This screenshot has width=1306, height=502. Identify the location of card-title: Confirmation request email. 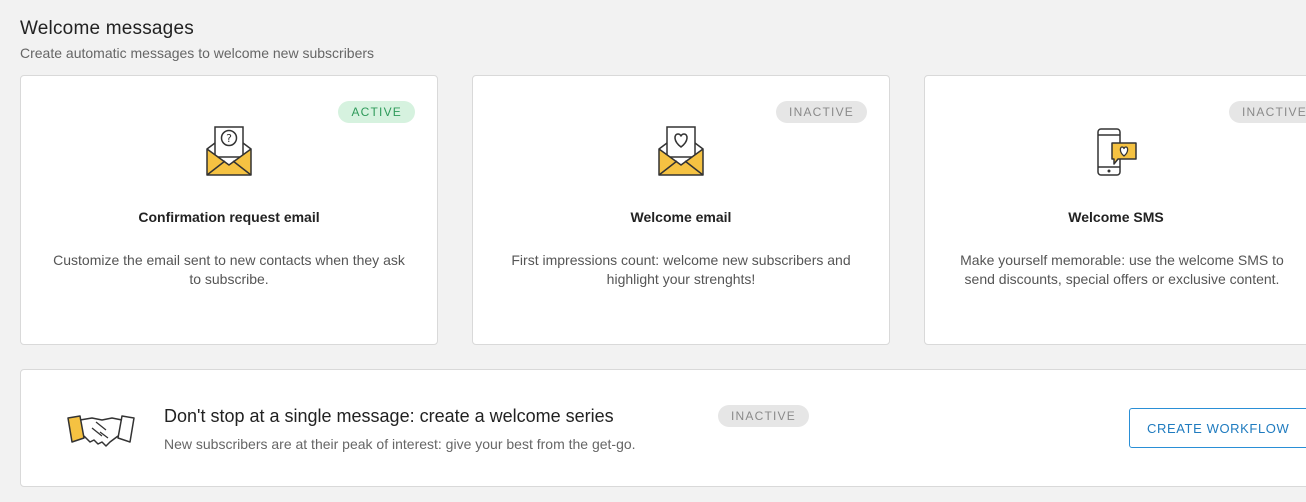
(229, 217).